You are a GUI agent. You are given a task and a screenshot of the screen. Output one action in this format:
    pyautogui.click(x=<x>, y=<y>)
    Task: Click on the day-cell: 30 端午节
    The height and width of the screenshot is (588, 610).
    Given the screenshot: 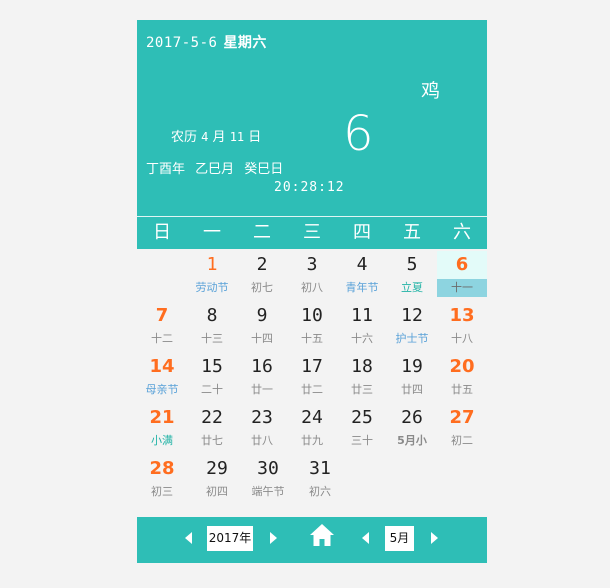 What is the action you would take?
    pyautogui.click(x=268, y=480)
    